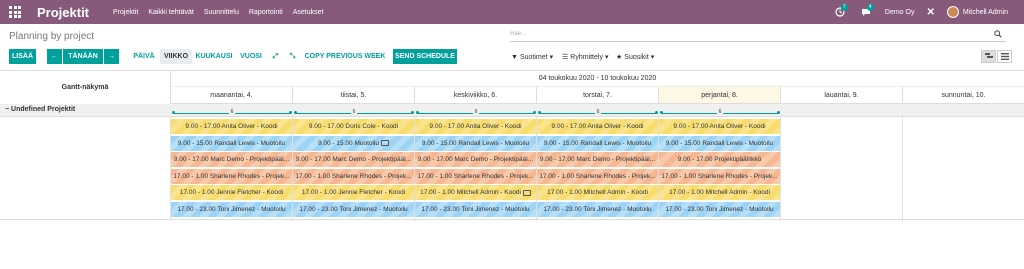 The height and width of the screenshot is (269, 1024). Describe the element at coordinates (275, 56) in the screenshot. I see `expand-icon: ⤢` at that location.